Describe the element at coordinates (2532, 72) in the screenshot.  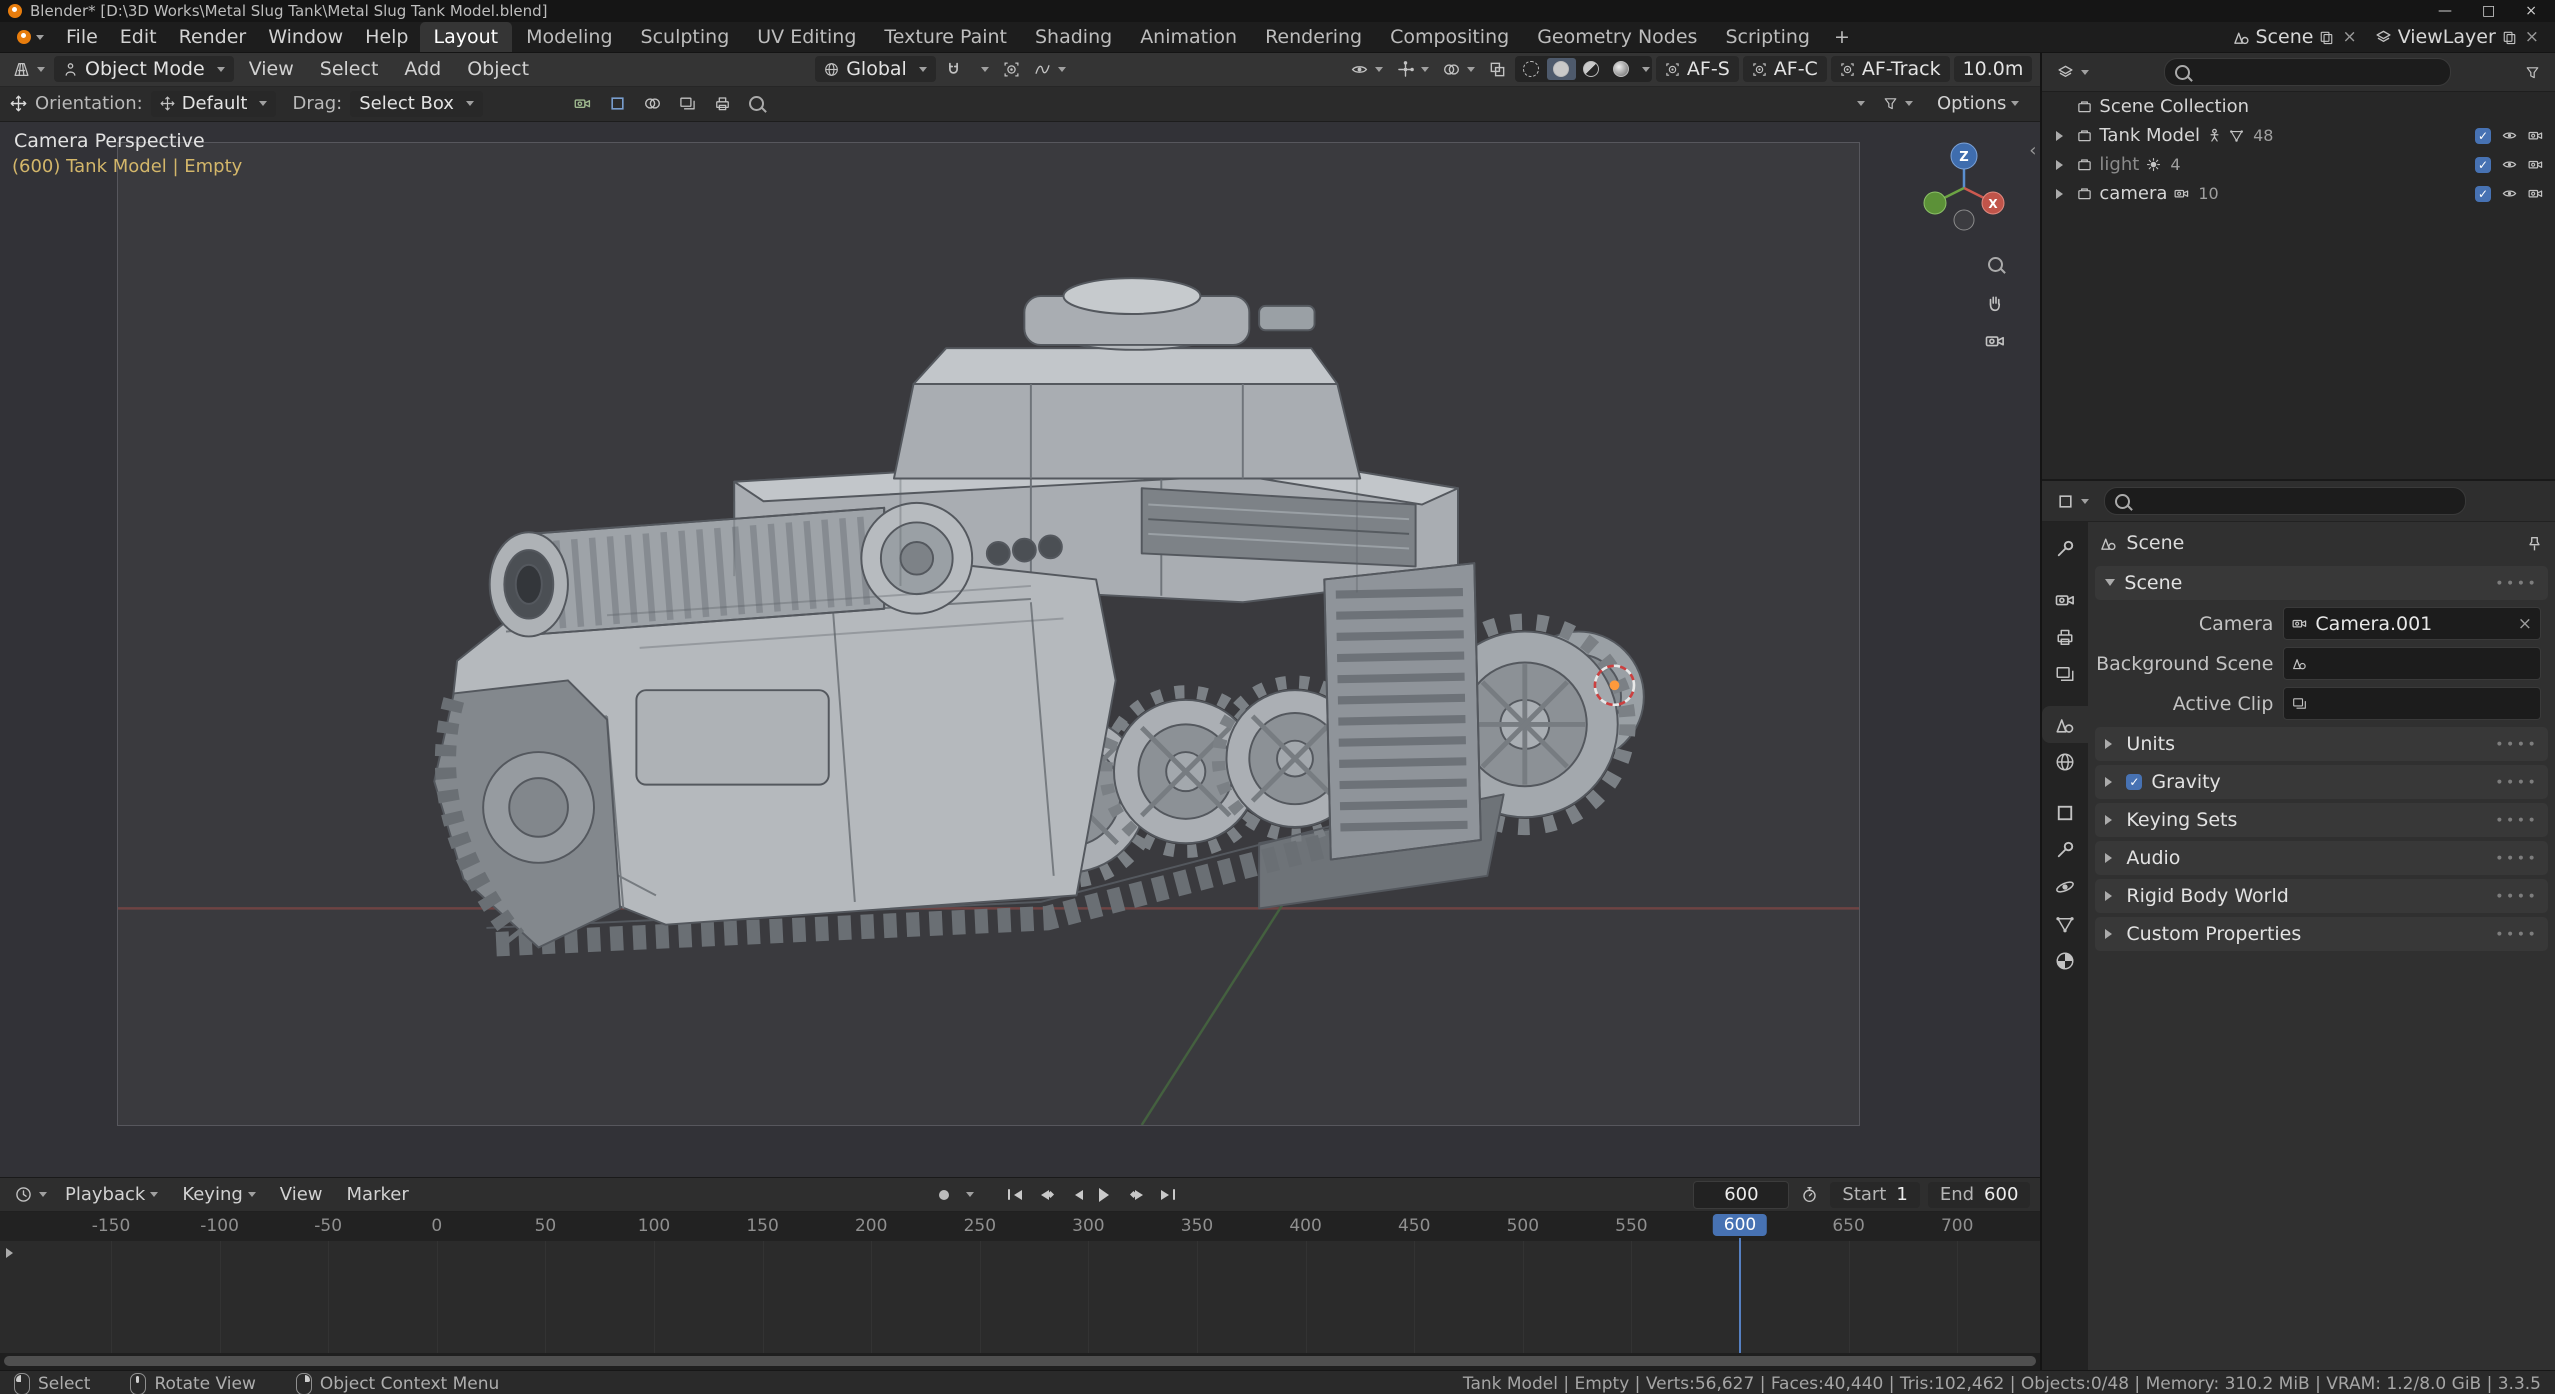
I see `outliner-filter-button` at that location.